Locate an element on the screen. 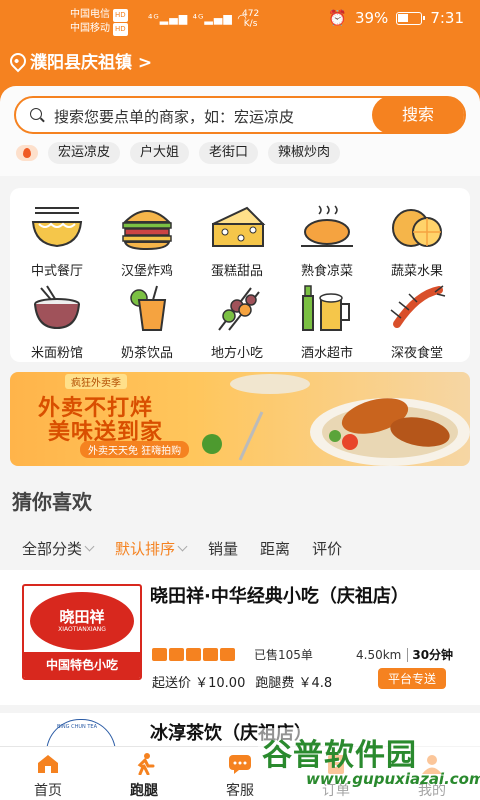 This screenshot has height=800, width=480. logo-bottom: 中国特色小吃 is located at coordinates (82, 665).